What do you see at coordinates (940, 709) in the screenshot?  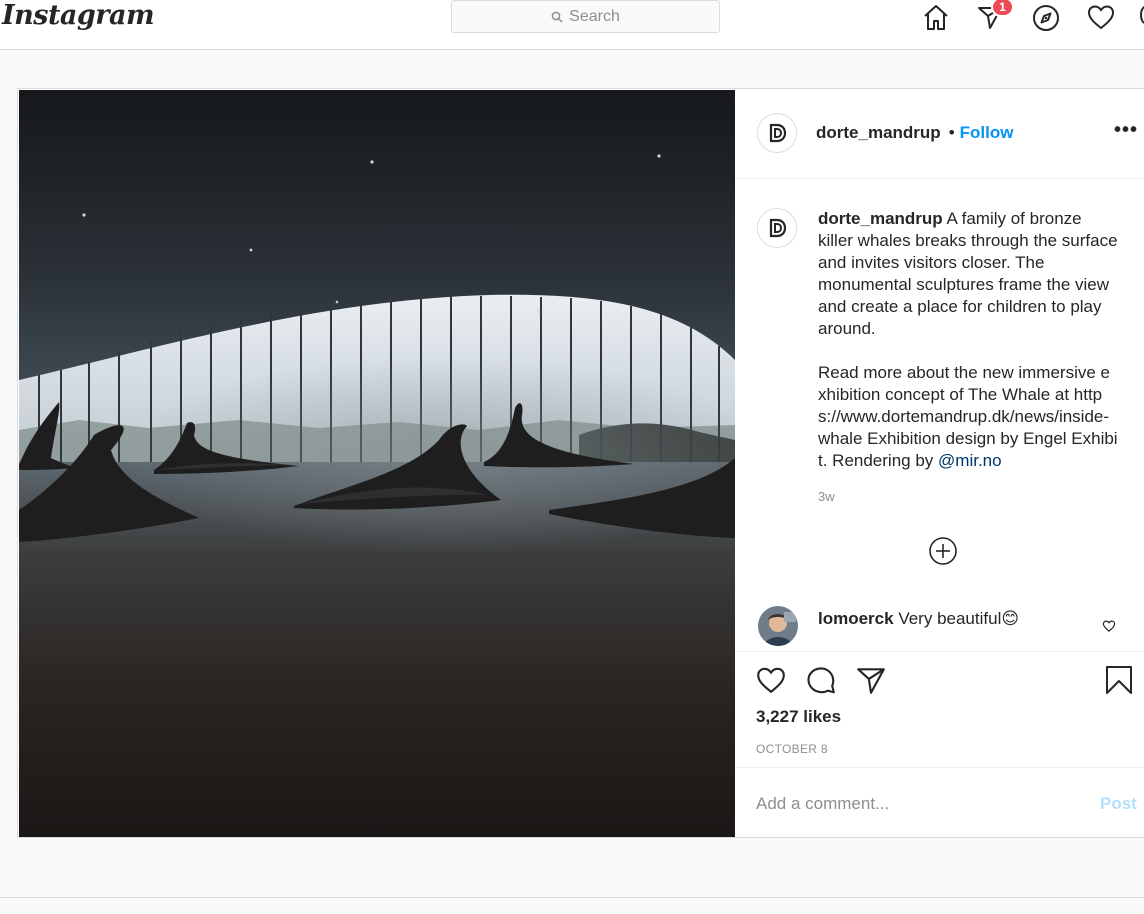 I see `post-actions: 3,227 likes OCTOBER 8` at bounding box center [940, 709].